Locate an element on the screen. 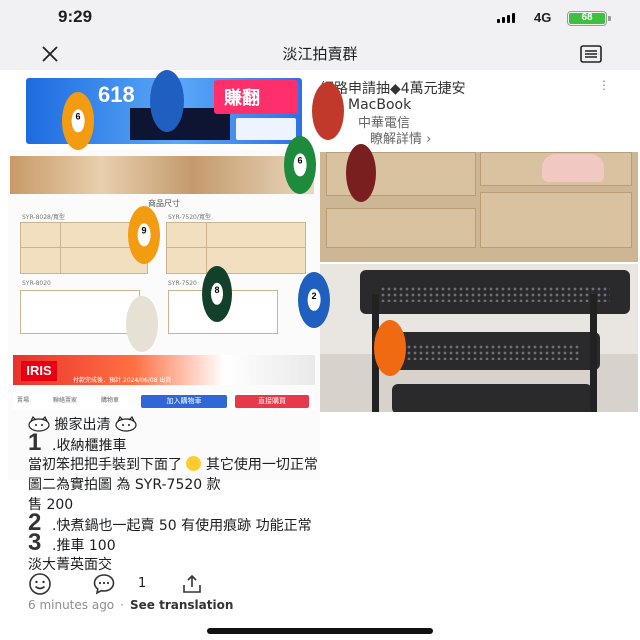 The image size is (640, 640). cart-label: 購物車 is located at coordinates (110, 400).